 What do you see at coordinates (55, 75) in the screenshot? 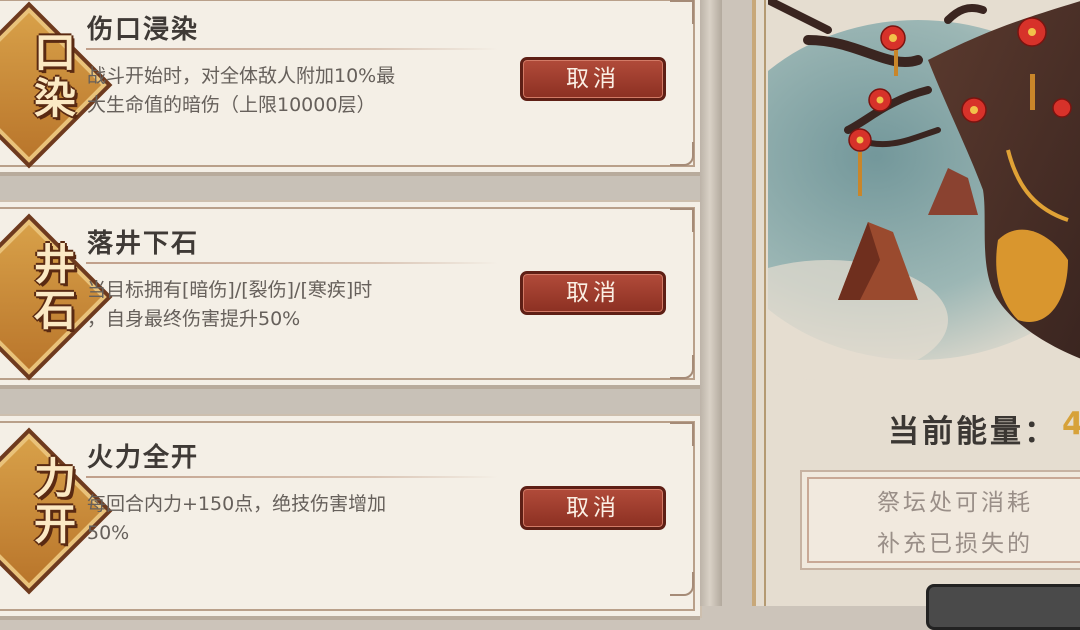
I see `skill-emblem-text-1: 口染` at bounding box center [55, 75].